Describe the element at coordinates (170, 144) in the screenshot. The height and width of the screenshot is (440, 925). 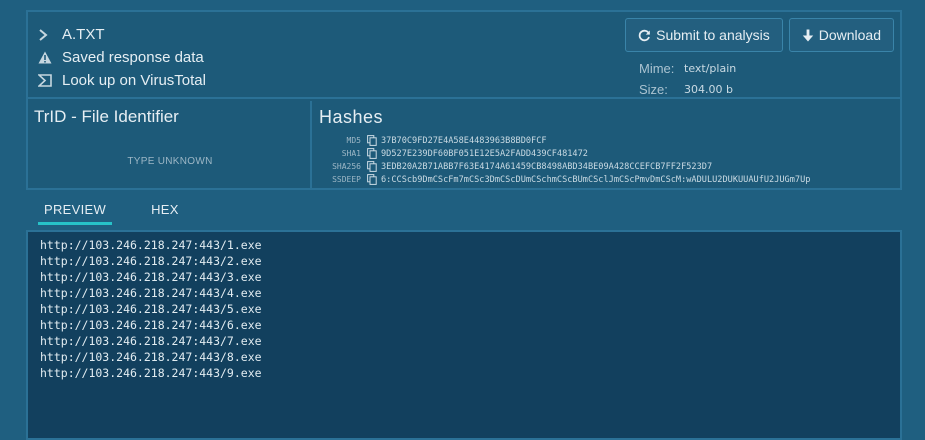
I see `trid-section: TrID - File Identifier TYPE UNKNOWN` at that location.